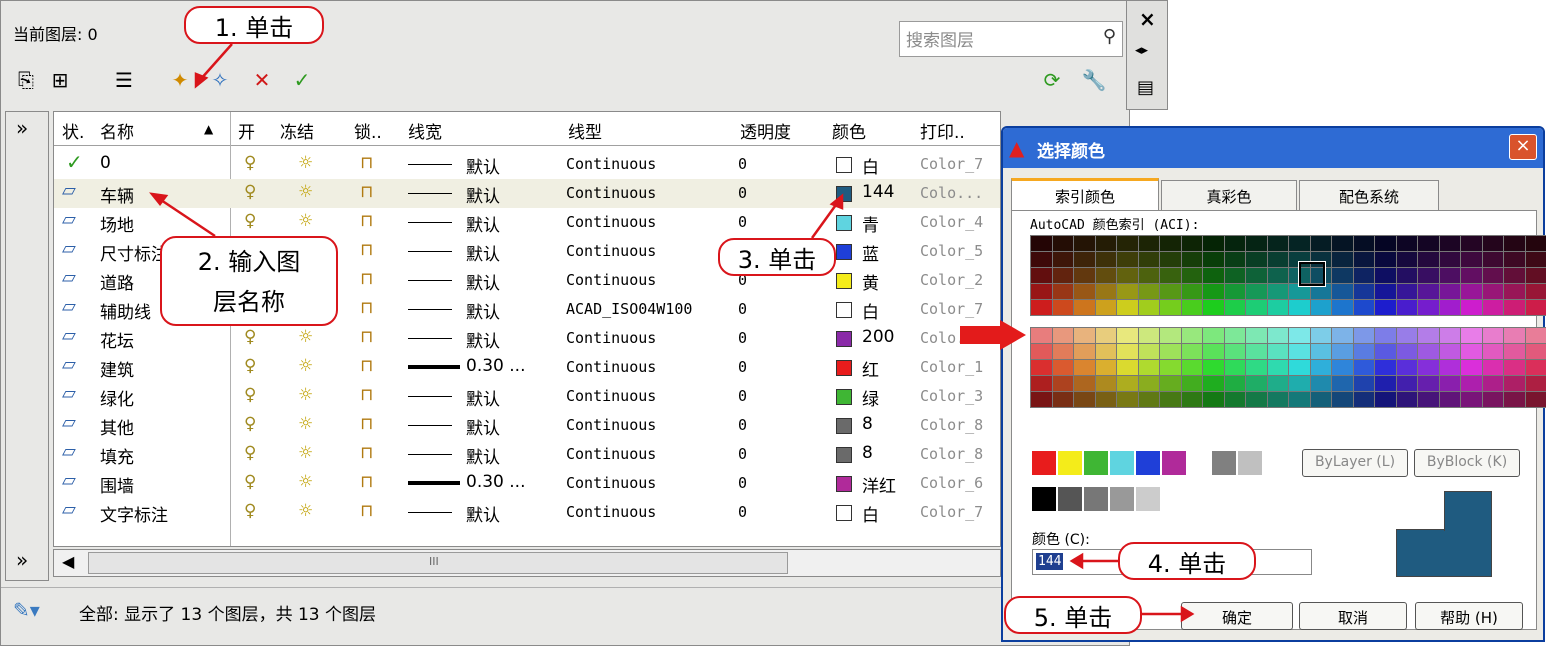 The image size is (1546, 646). What do you see at coordinates (1147, 19) in the screenshot?
I see `close-icon: ×` at bounding box center [1147, 19].